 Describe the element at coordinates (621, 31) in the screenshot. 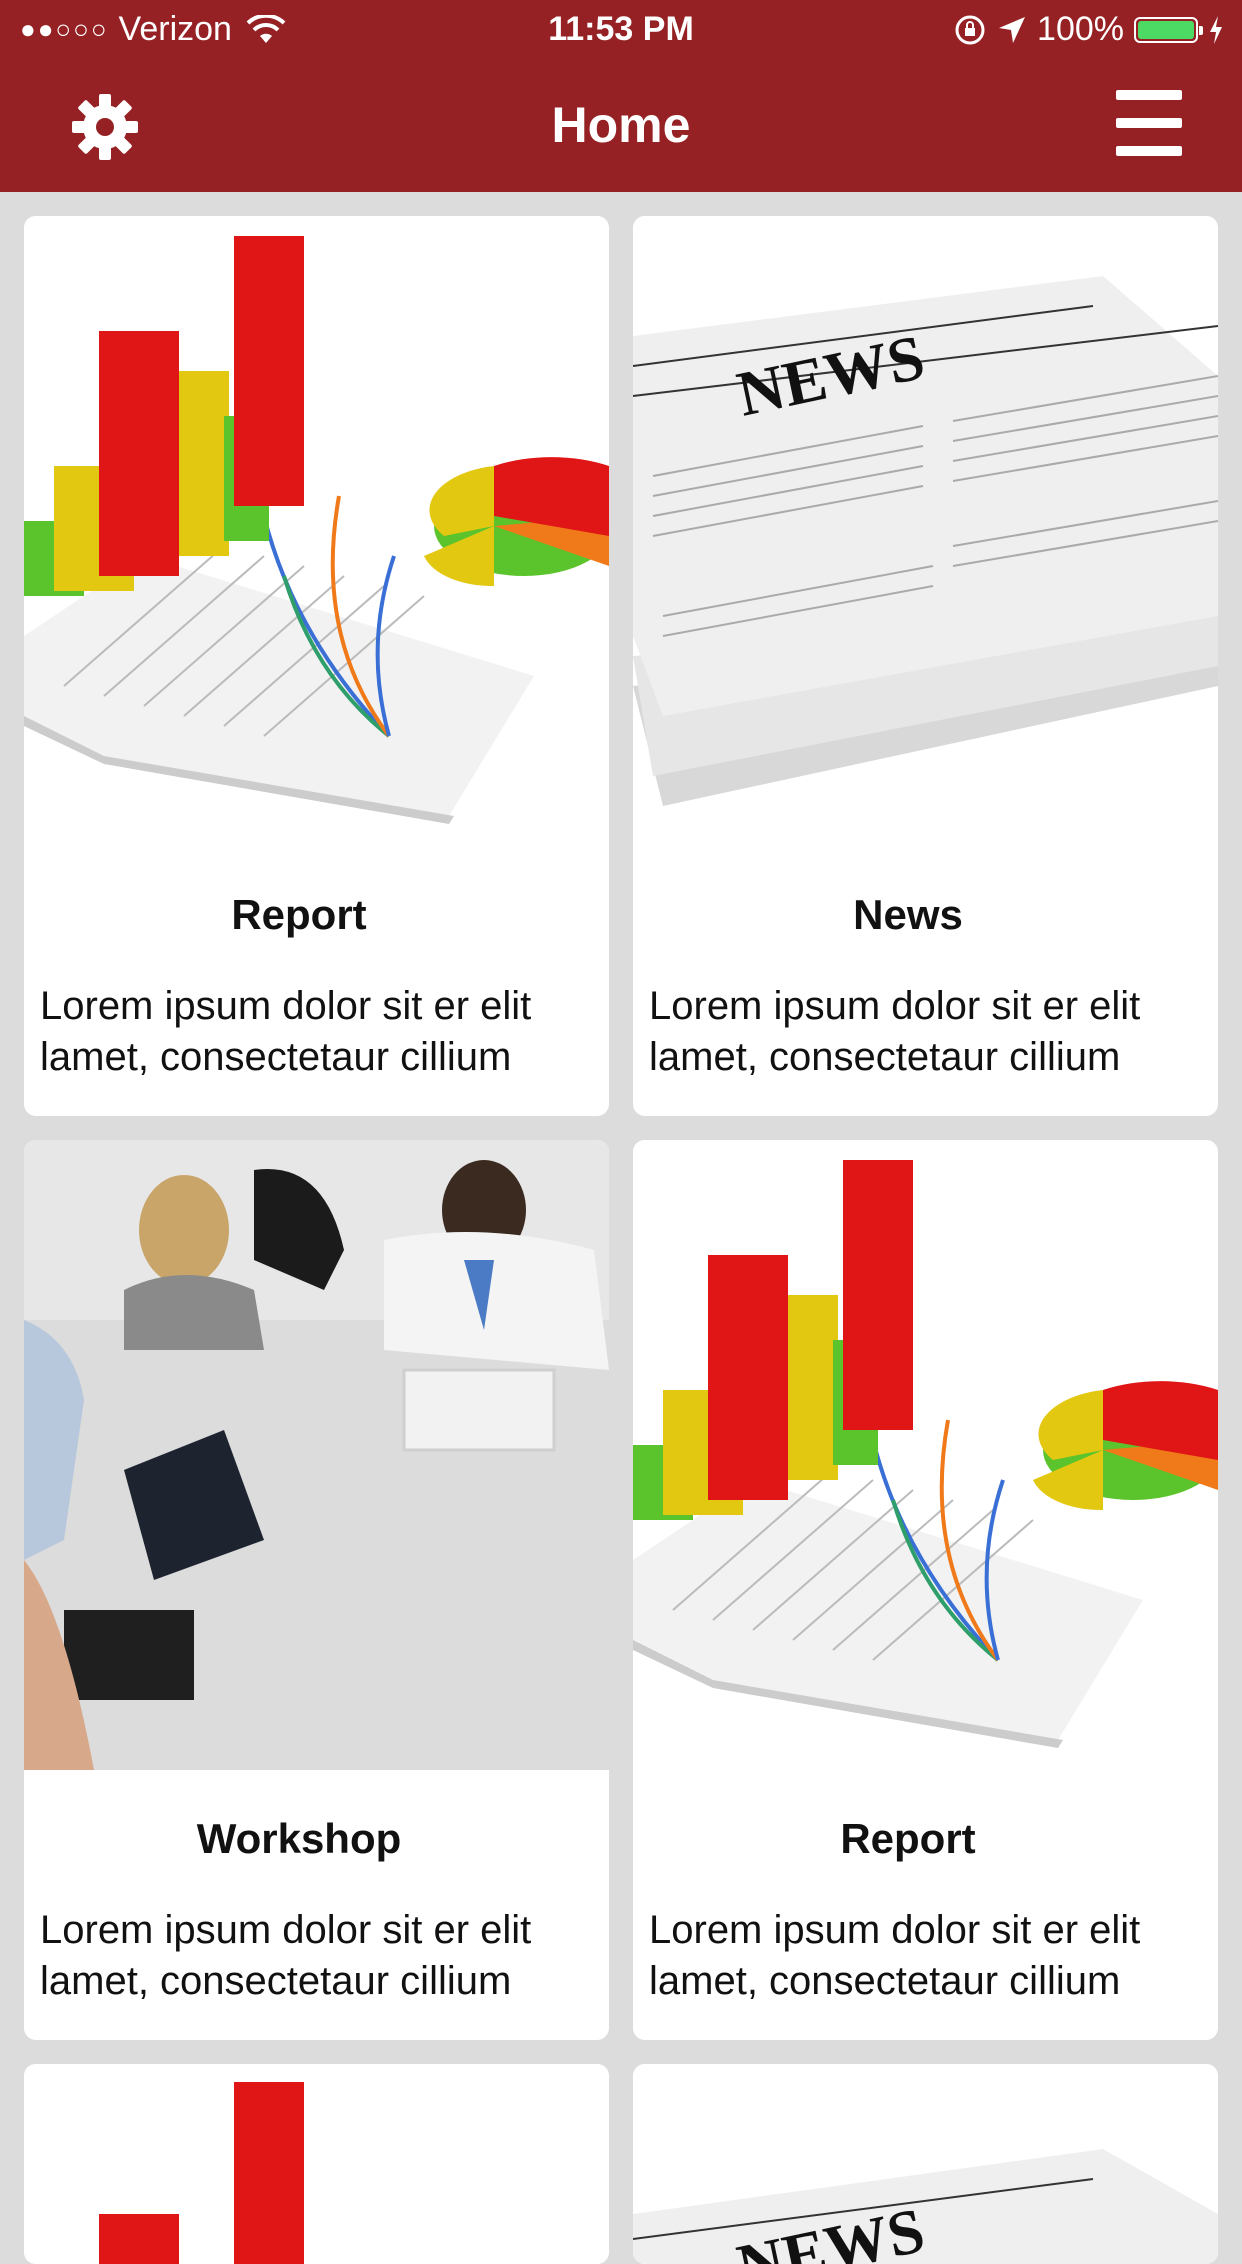

I see `status-bar: ●●○○○ Verizon 11:53 PM 100%` at that location.